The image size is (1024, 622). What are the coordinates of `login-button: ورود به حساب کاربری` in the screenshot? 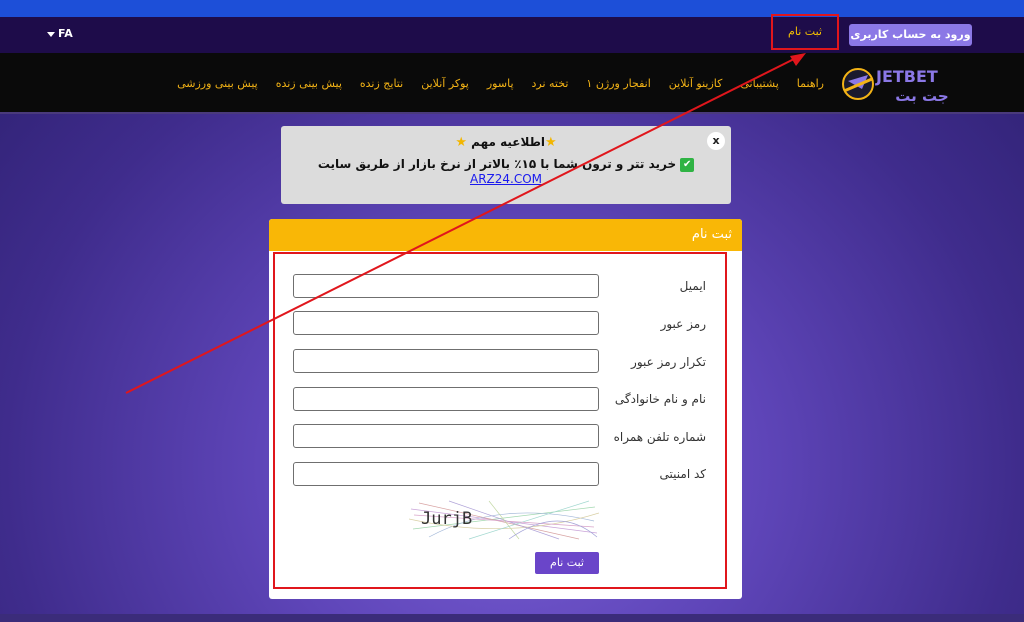 It's located at (910, 35).